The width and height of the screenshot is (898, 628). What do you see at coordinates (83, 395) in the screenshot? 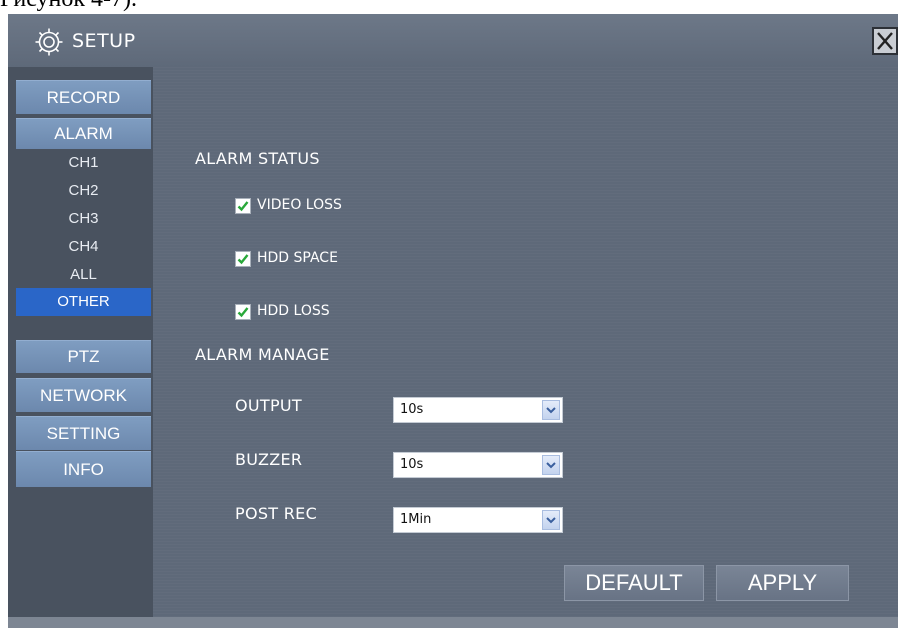
I see `sidebar-item-network: NETWORK` at bounding box center [83, 395].